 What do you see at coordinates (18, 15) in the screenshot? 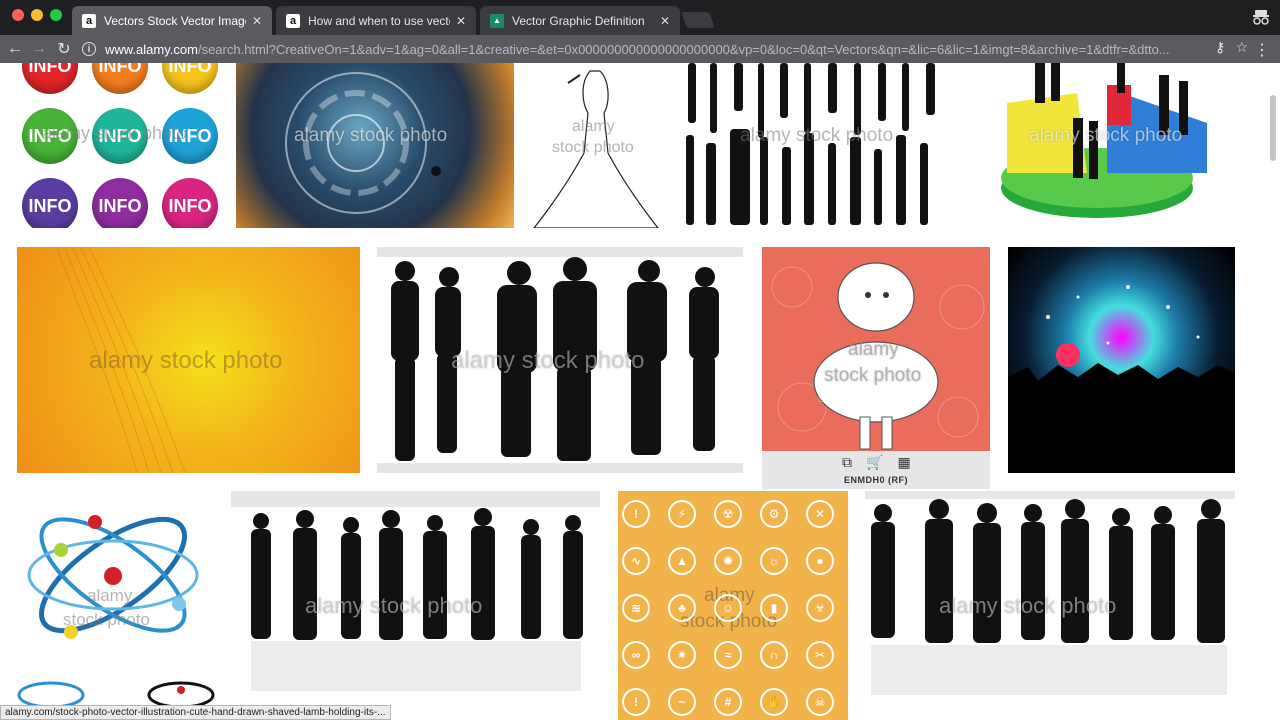
I see `close-window-button` at bounding box center [18, 15].